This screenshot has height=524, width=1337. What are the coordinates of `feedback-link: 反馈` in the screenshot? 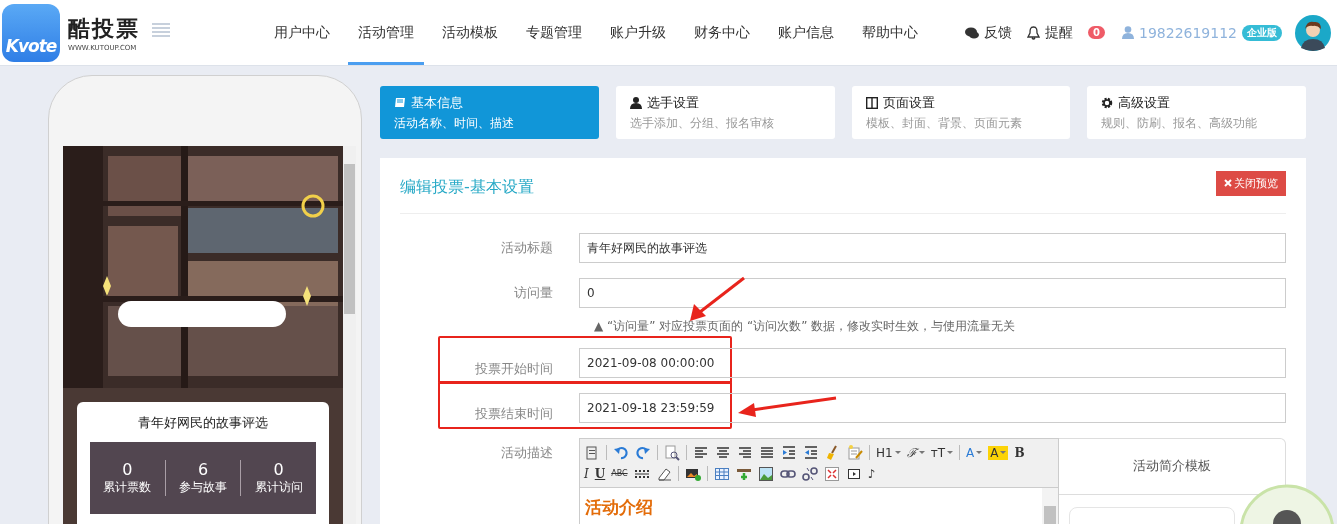 It's located at (998, 32).